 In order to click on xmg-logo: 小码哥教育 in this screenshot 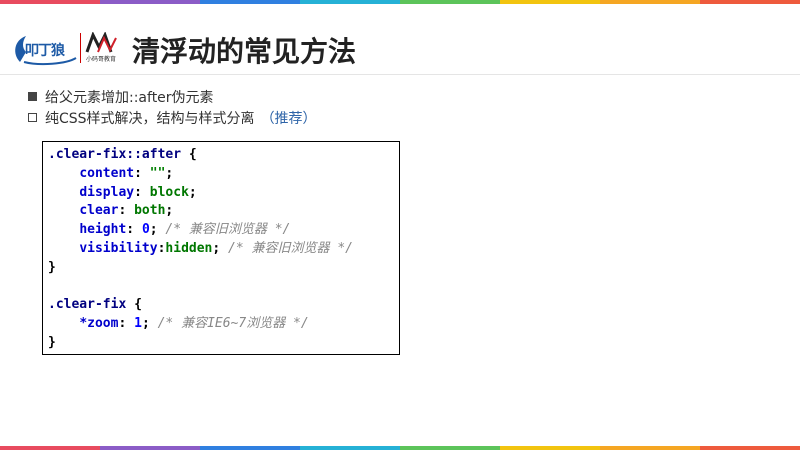, I will do `click(104, 48)`.